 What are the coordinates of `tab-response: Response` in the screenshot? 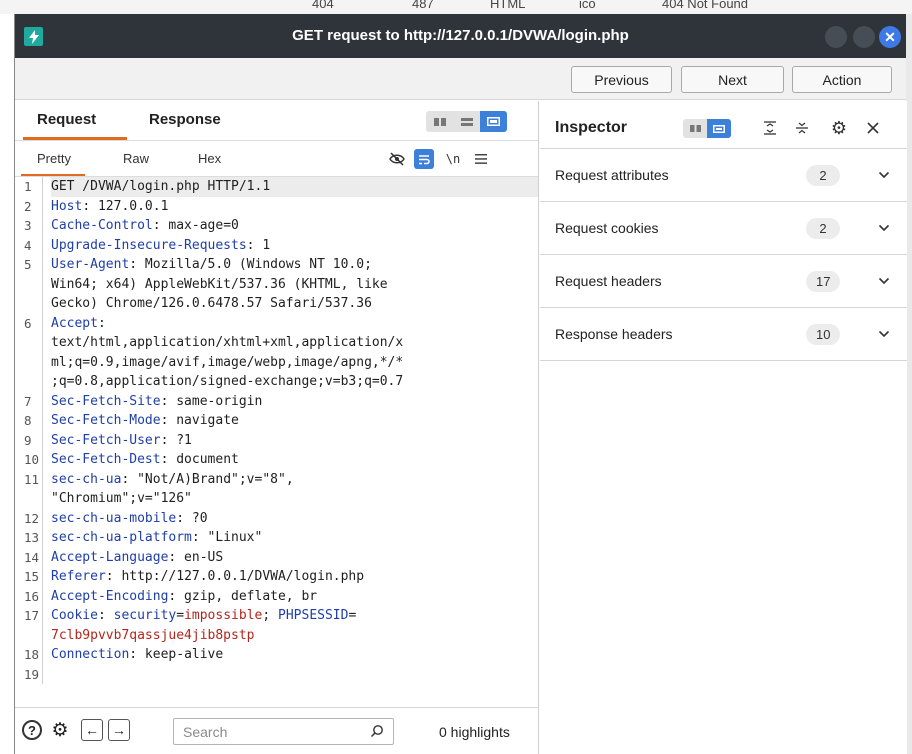 It's located at (185, 119).